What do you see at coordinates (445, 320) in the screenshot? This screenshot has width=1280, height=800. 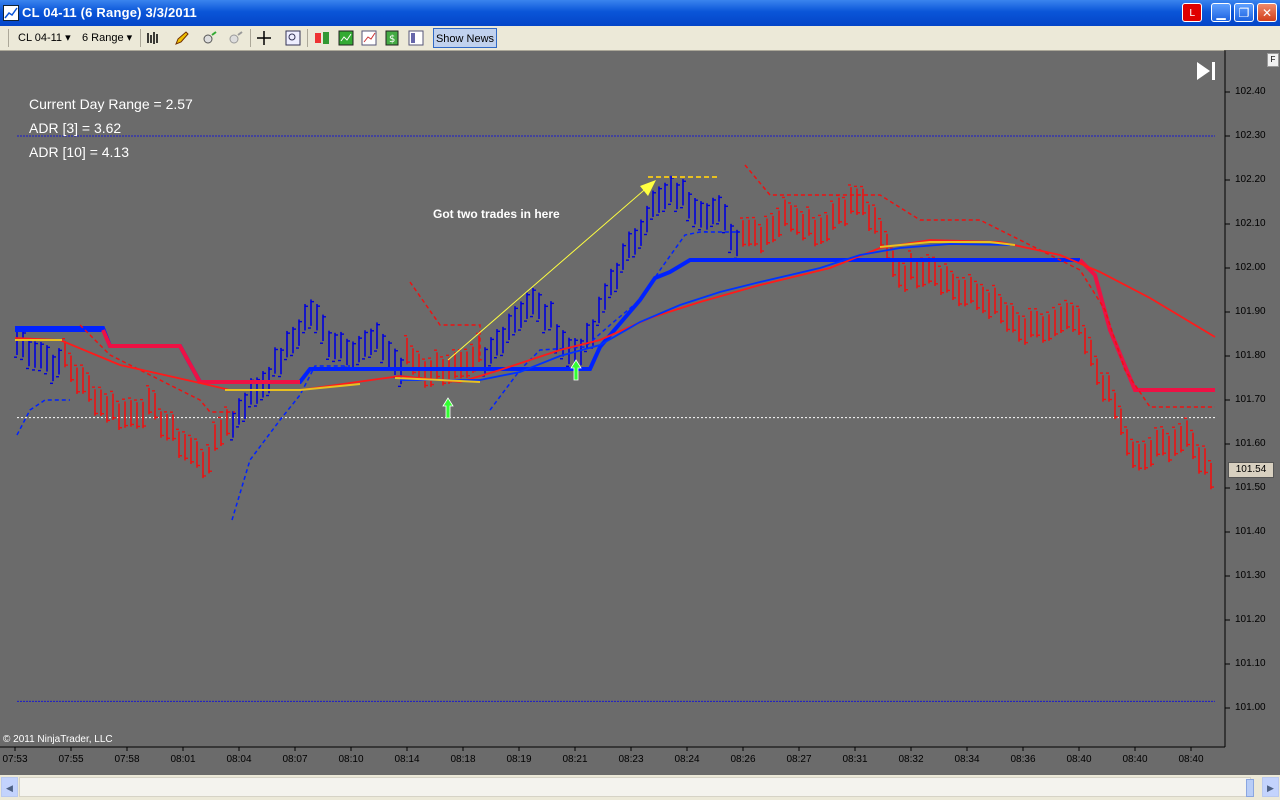 I see `channel-red-mid` at bounding box center [445, 320].